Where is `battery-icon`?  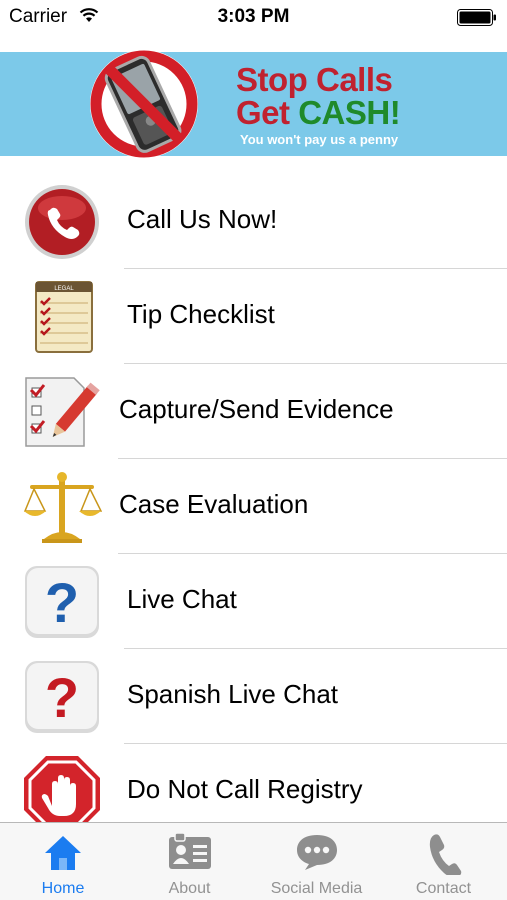
battery-icon is located at coordinates (476, 17).